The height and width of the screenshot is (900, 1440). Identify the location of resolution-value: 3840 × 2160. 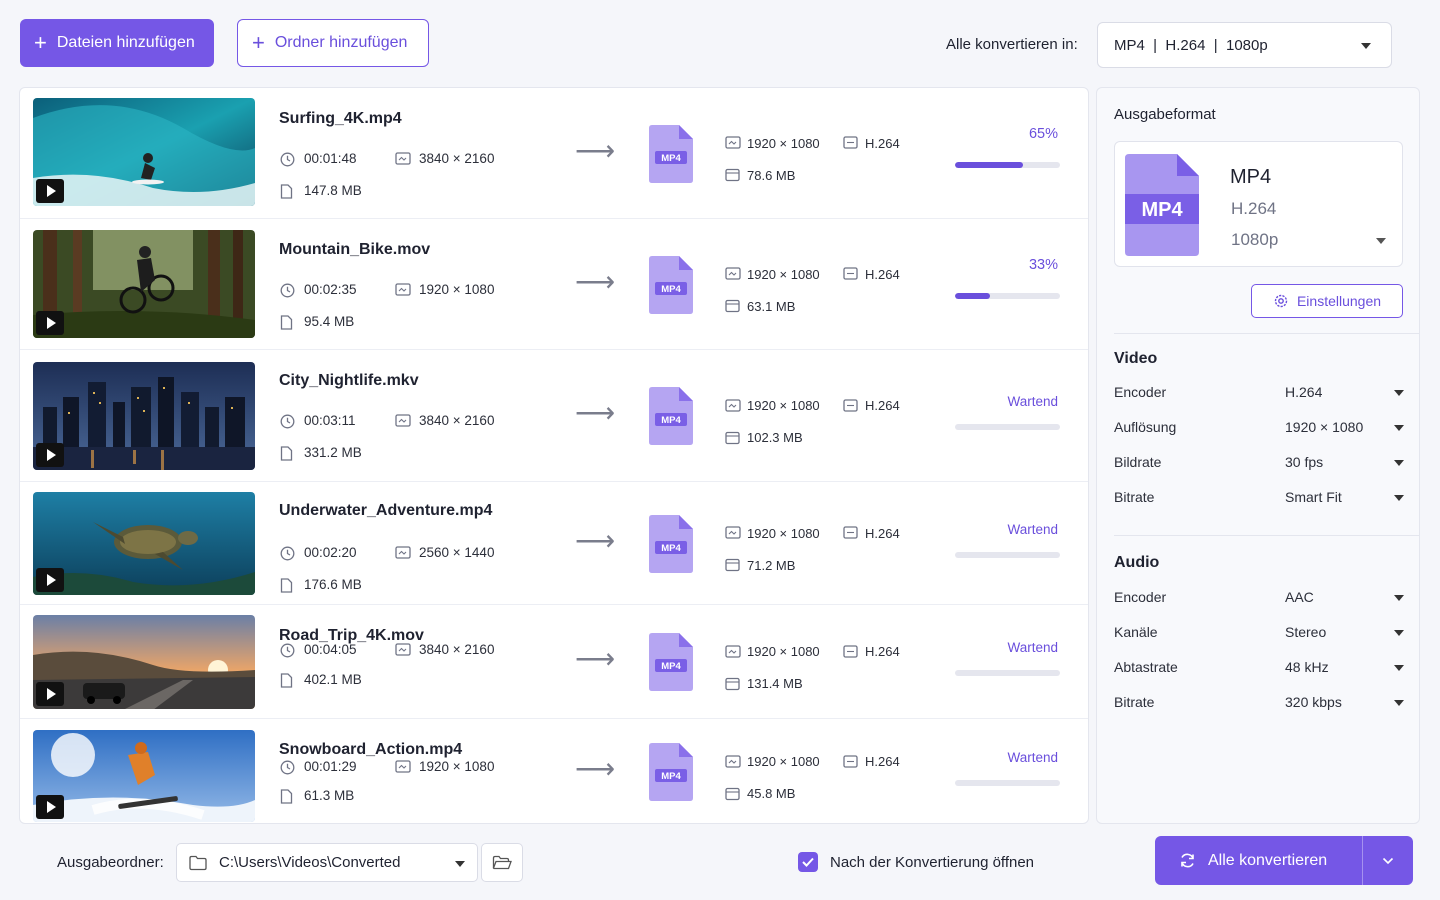
(457, 649).